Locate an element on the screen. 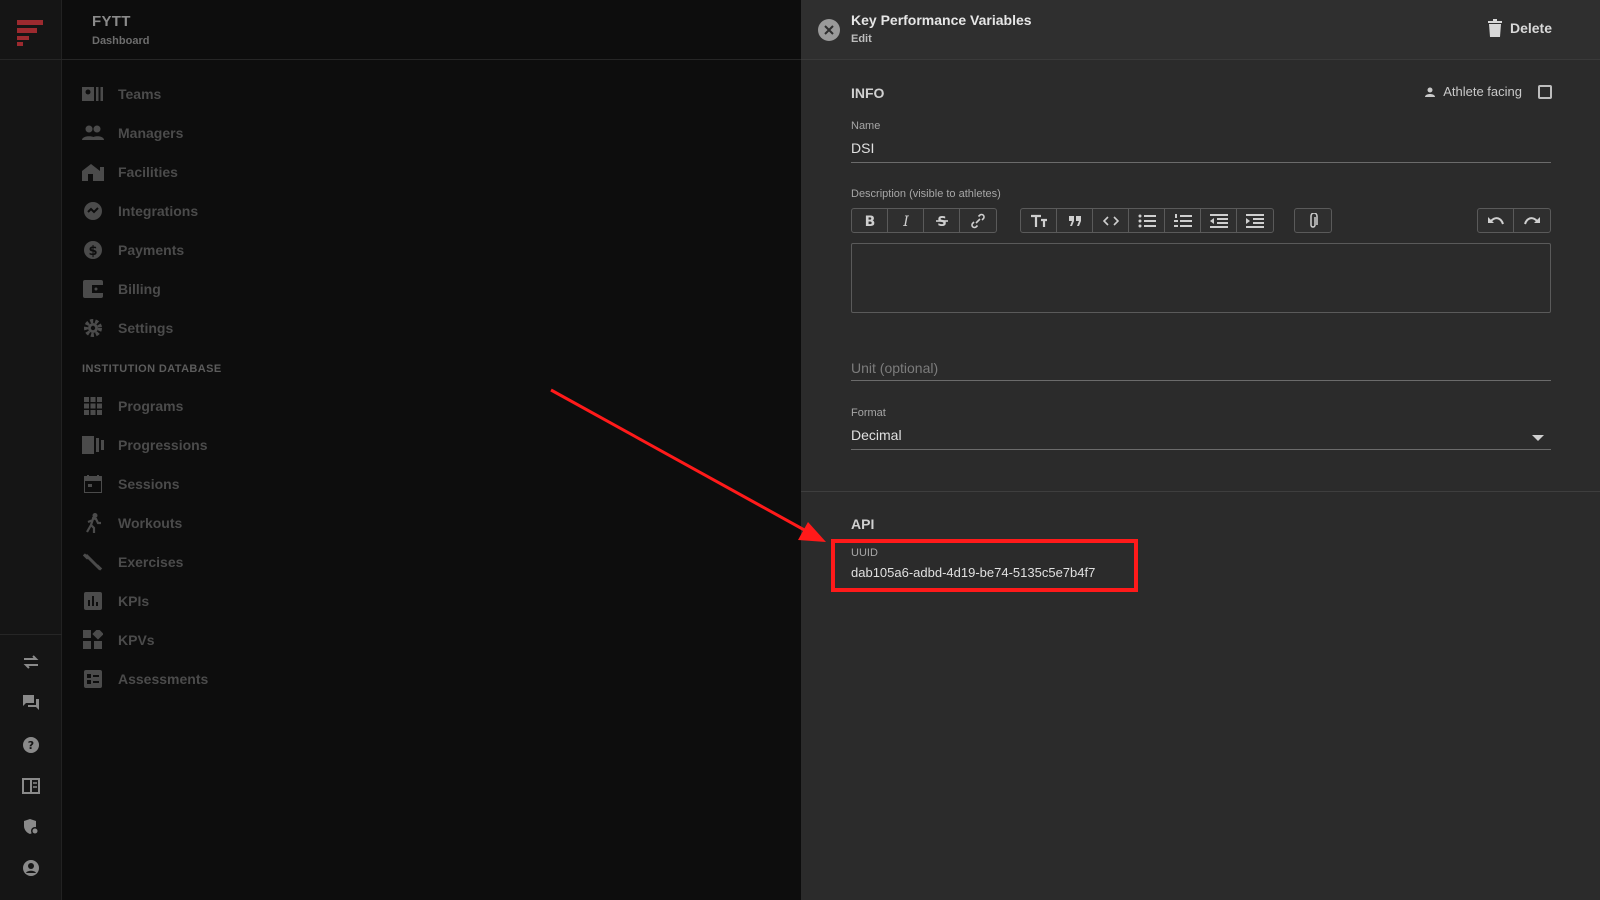 This screenshot has height=900, width=1600. nav-item-exercises: Exercises is located at coordinates (132, 562).